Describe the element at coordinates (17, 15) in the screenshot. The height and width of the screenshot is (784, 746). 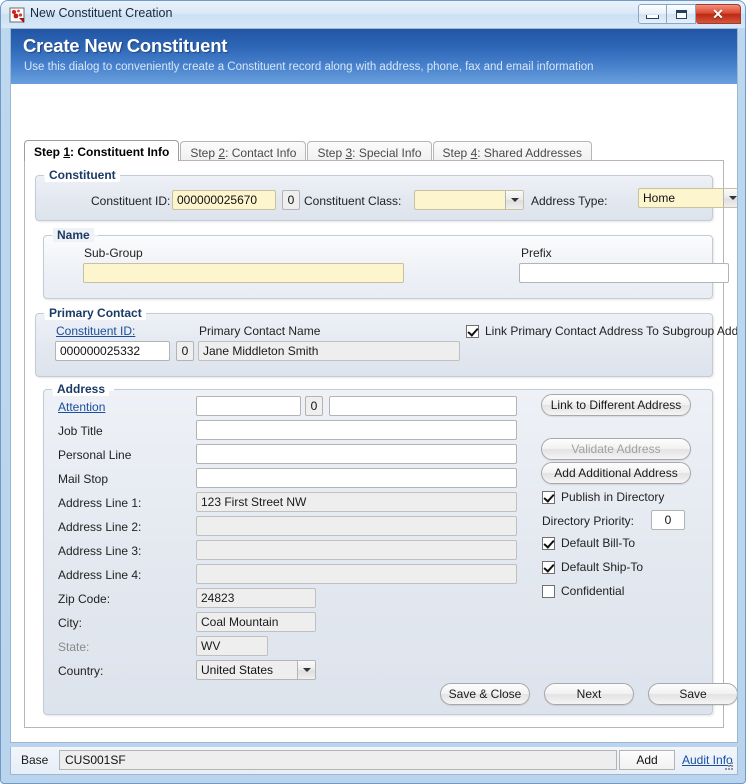
I see `app-icon` at that location.